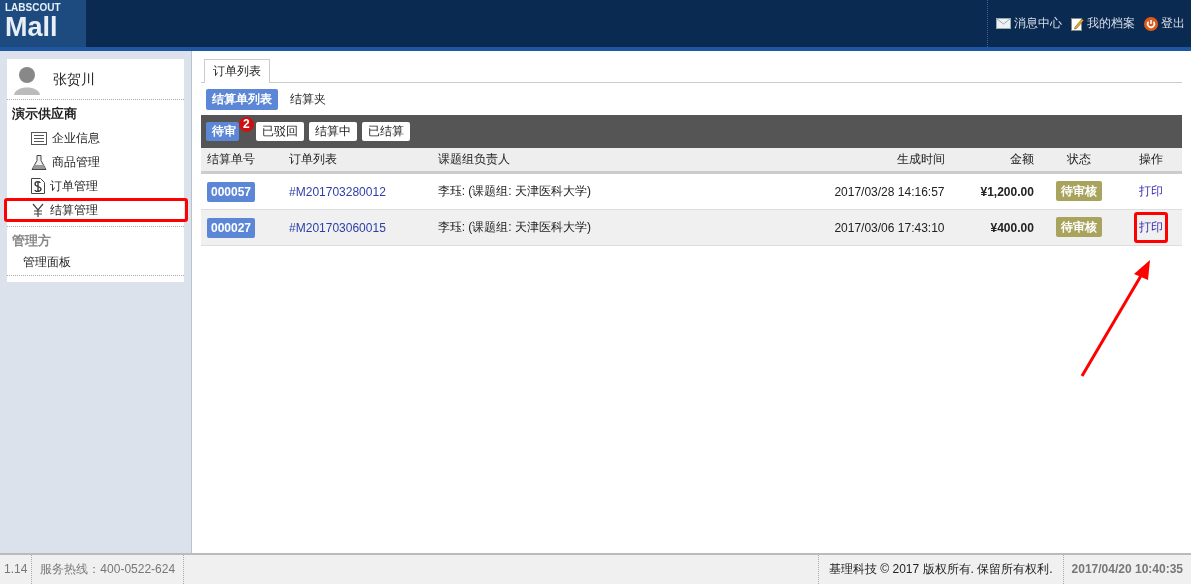  Describe the element at coordinates (96, 210) in the screenshot. I see `sidebar-item: 结算管理` at that location.